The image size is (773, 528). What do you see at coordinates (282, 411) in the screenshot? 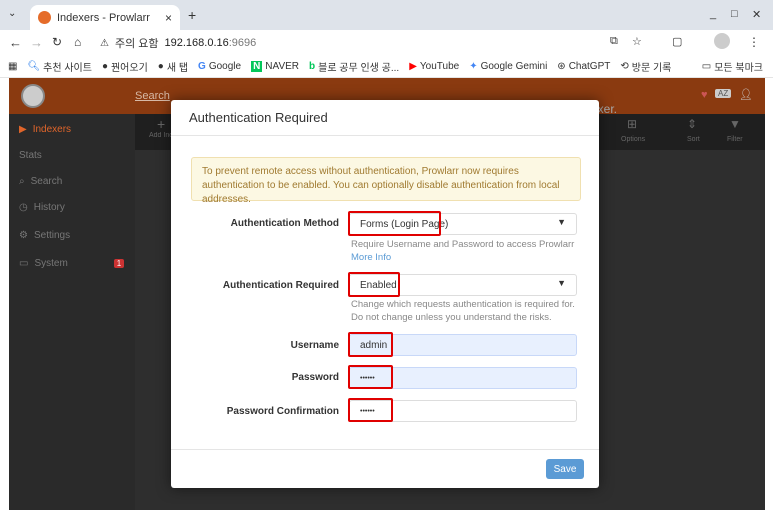
I see `password-confirmation-label: Password Confirmation` at bounding box center [282, 411].